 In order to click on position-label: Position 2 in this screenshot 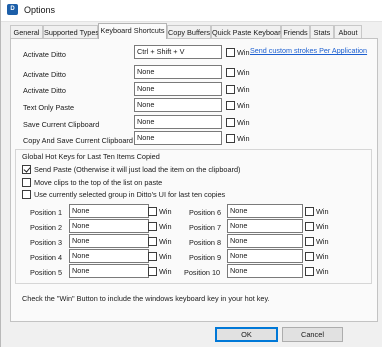, I will do `click(46, 227)`.